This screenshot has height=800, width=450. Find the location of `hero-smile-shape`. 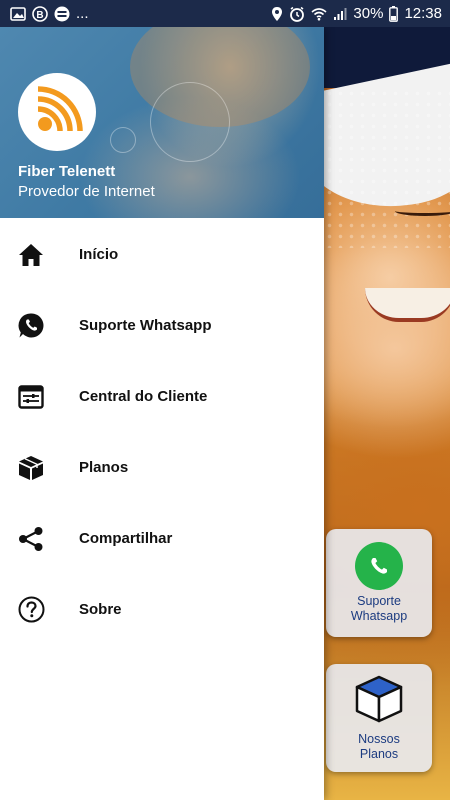

hero-smile-shape is located at coordinates (407, 305).